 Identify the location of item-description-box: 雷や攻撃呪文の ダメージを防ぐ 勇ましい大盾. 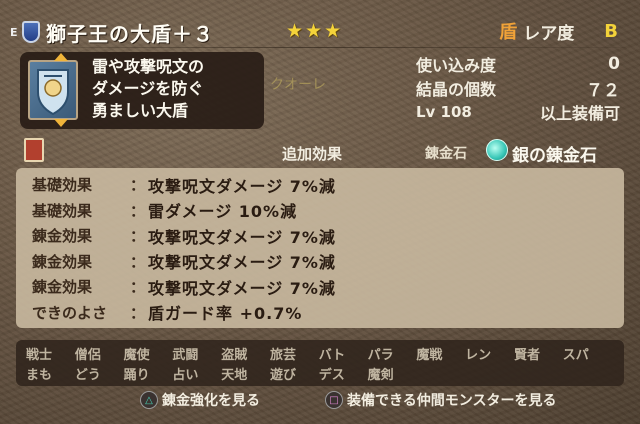
(142, 90).